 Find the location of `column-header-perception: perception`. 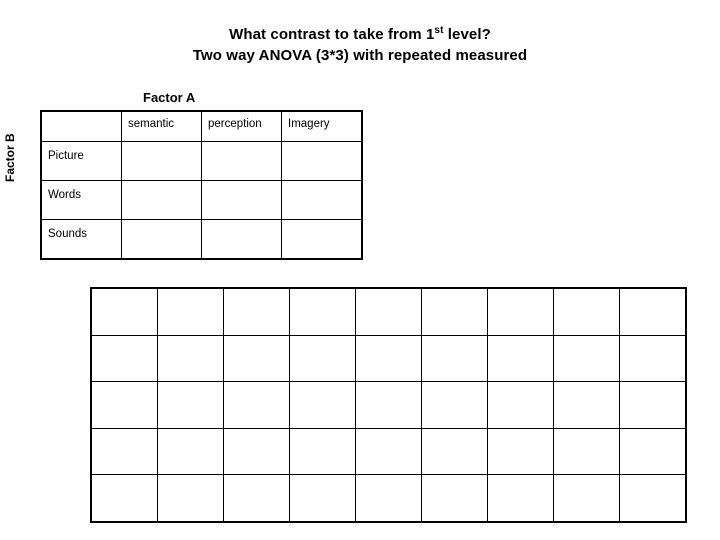

column-header-perception: perception is located at coordinates (241, 126).